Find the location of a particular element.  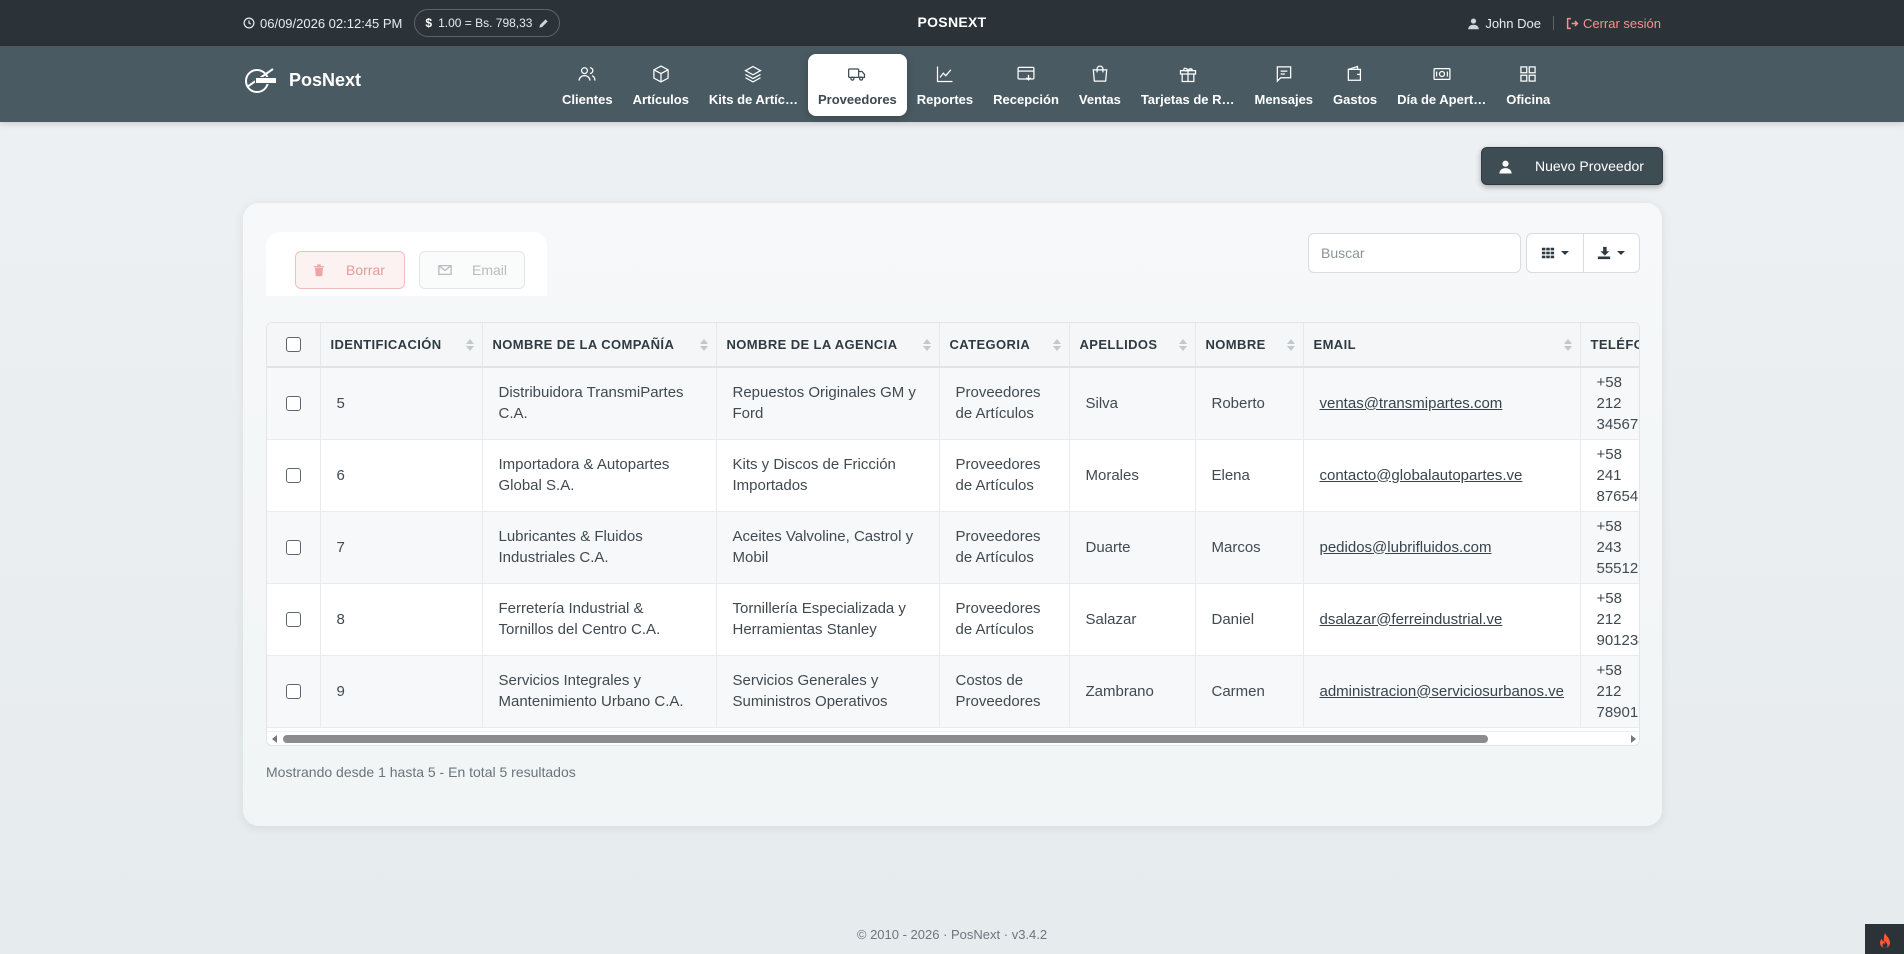

delete-button: Borrar is located at coordinates (350, 270).